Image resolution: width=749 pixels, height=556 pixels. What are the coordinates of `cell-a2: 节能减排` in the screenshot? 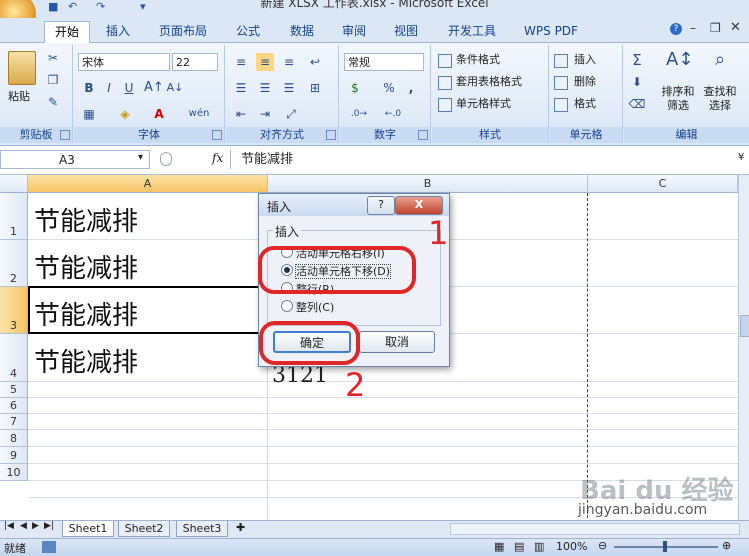 It's located at (86, 266).